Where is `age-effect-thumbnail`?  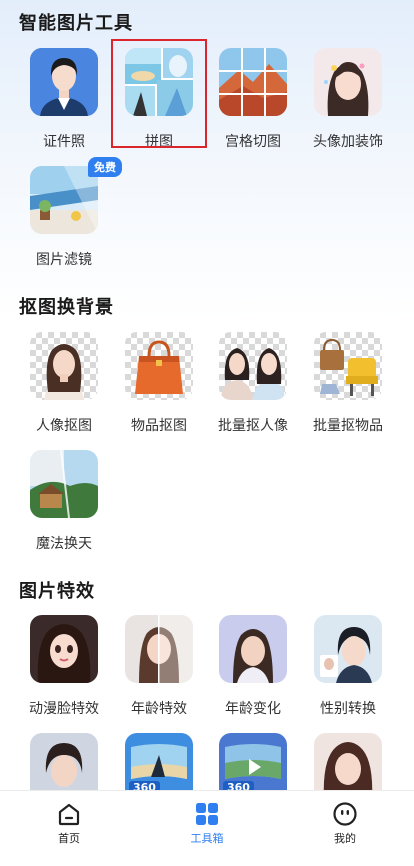 age-effect-thumbnail is located at coordinates (159, 649).